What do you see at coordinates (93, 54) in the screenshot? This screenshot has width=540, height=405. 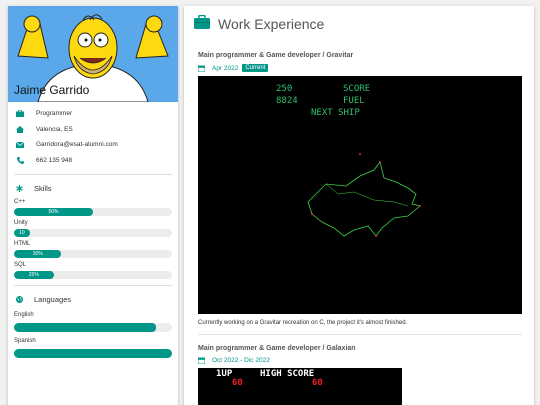 I see `profile-image: Jaime Garrido` at bounding box center [93, 54].